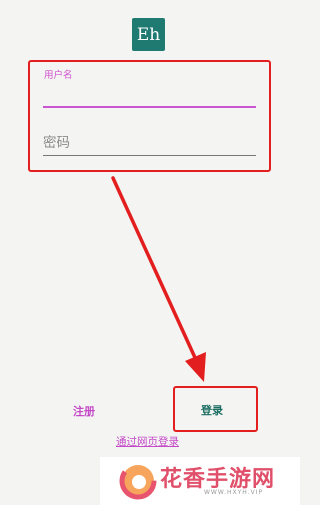 This screenshot has width=320, height=505. What do you see at coordinates (138, 481) in the screenshot?
I see `watermark-logo-icon` at bounding box center [138, 481].